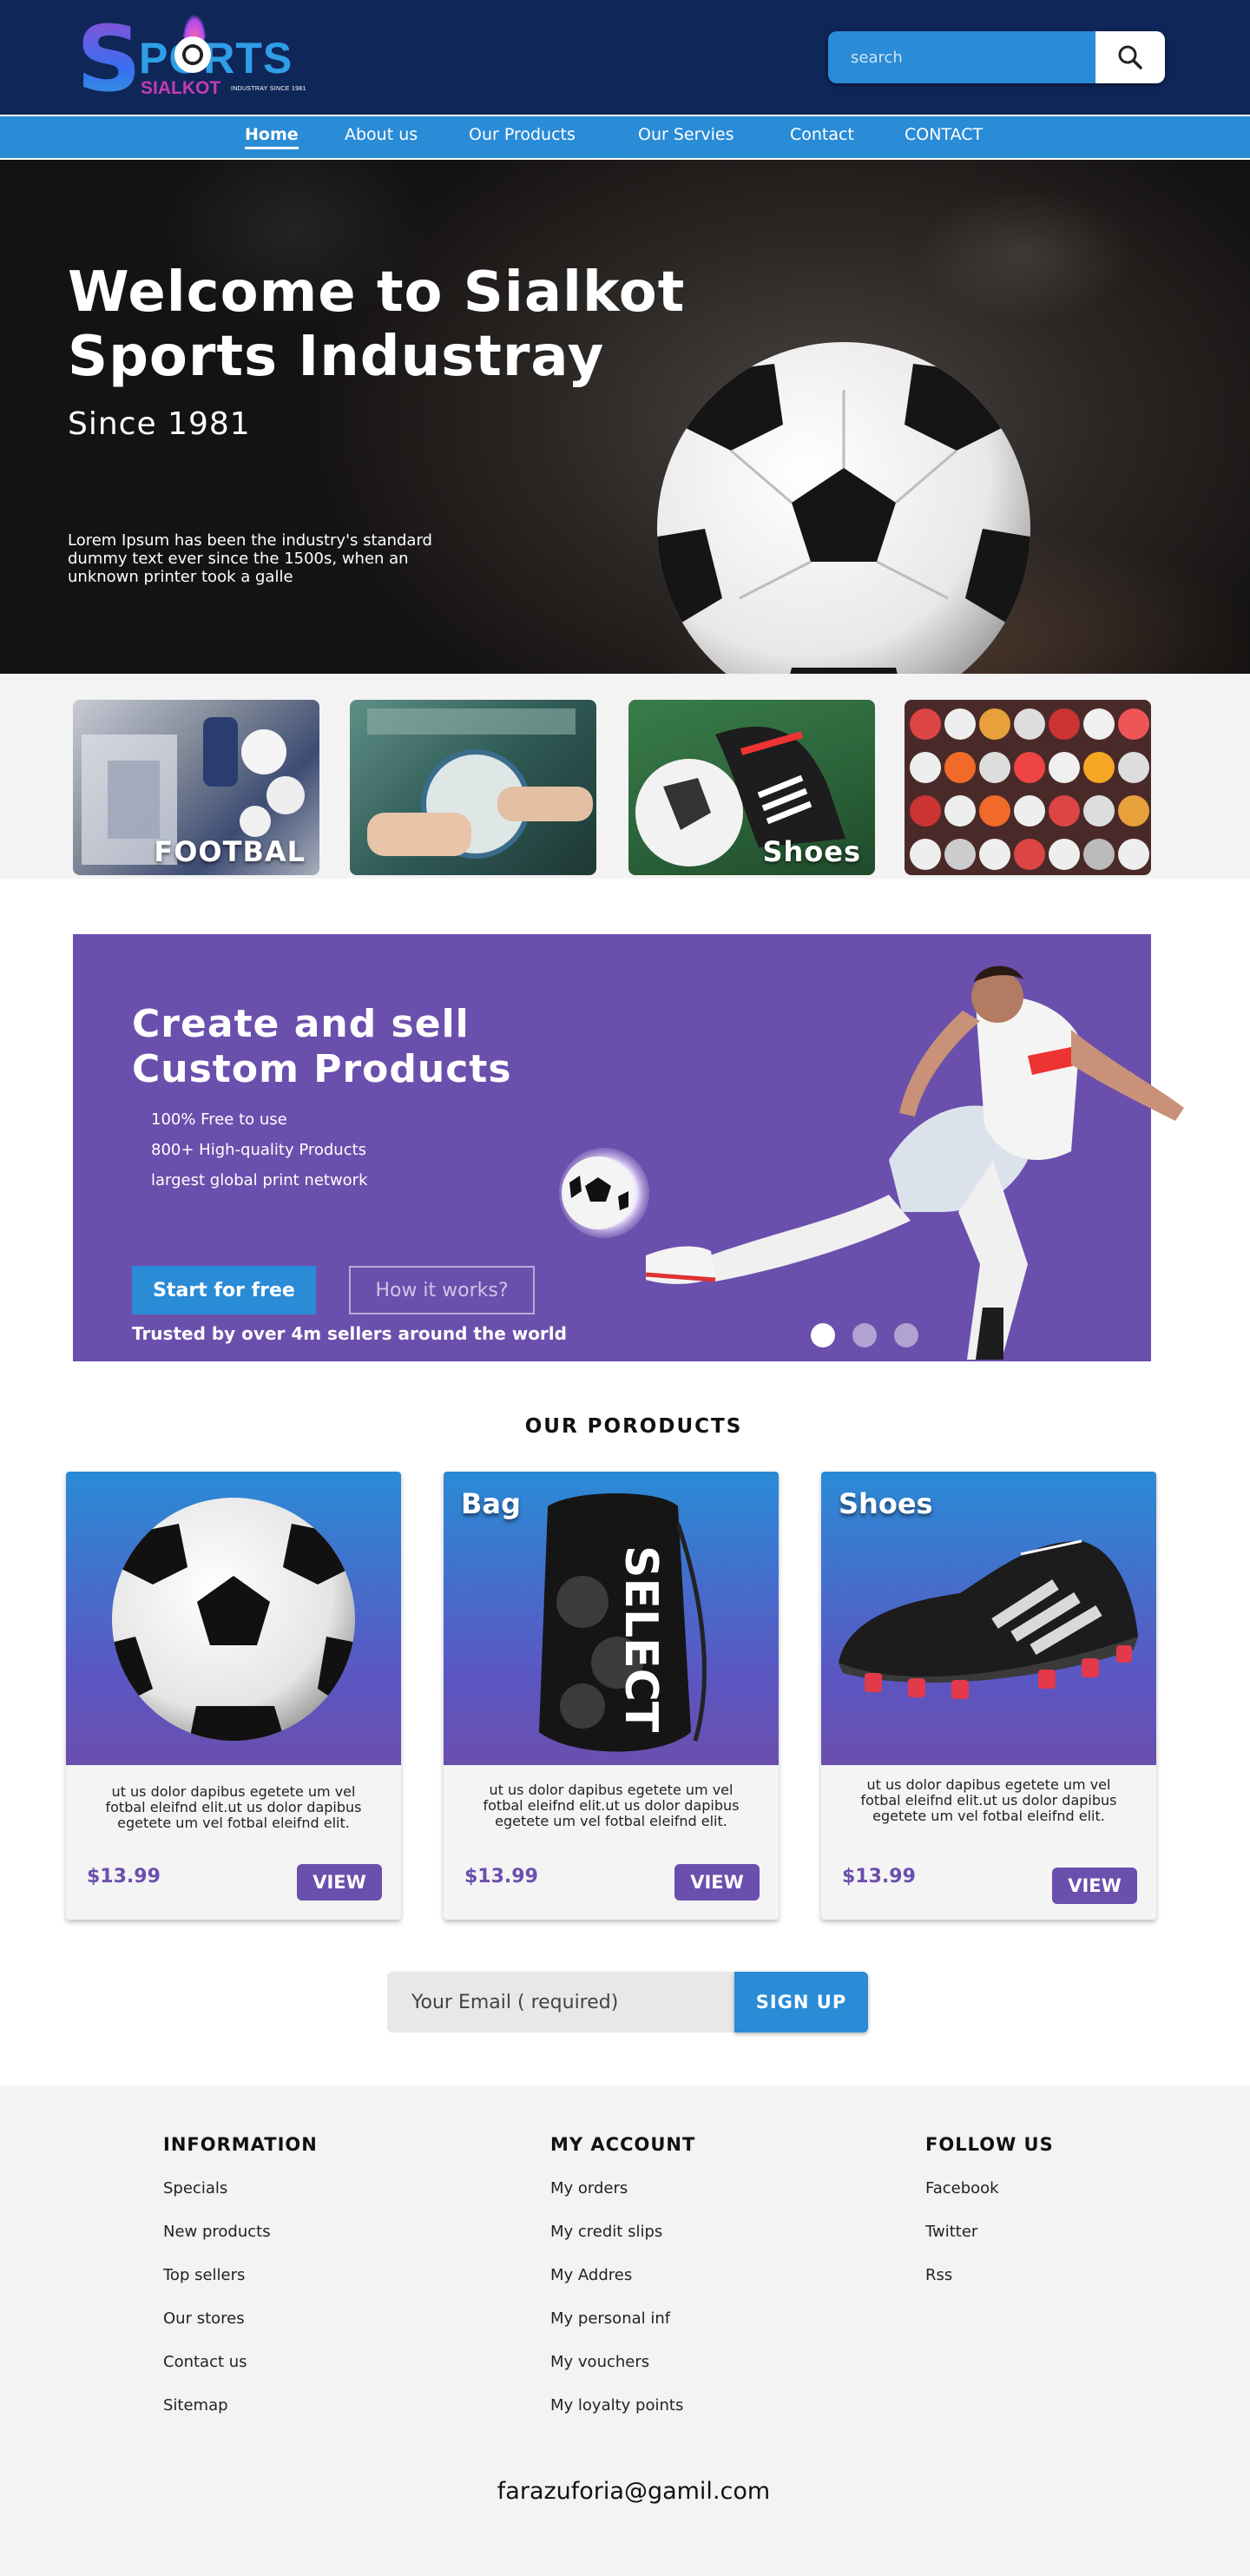  Describe the element at coordinates (622, 2232) in the screenshot. I see `footer-link-credit-slips: My credit slips` at that location.